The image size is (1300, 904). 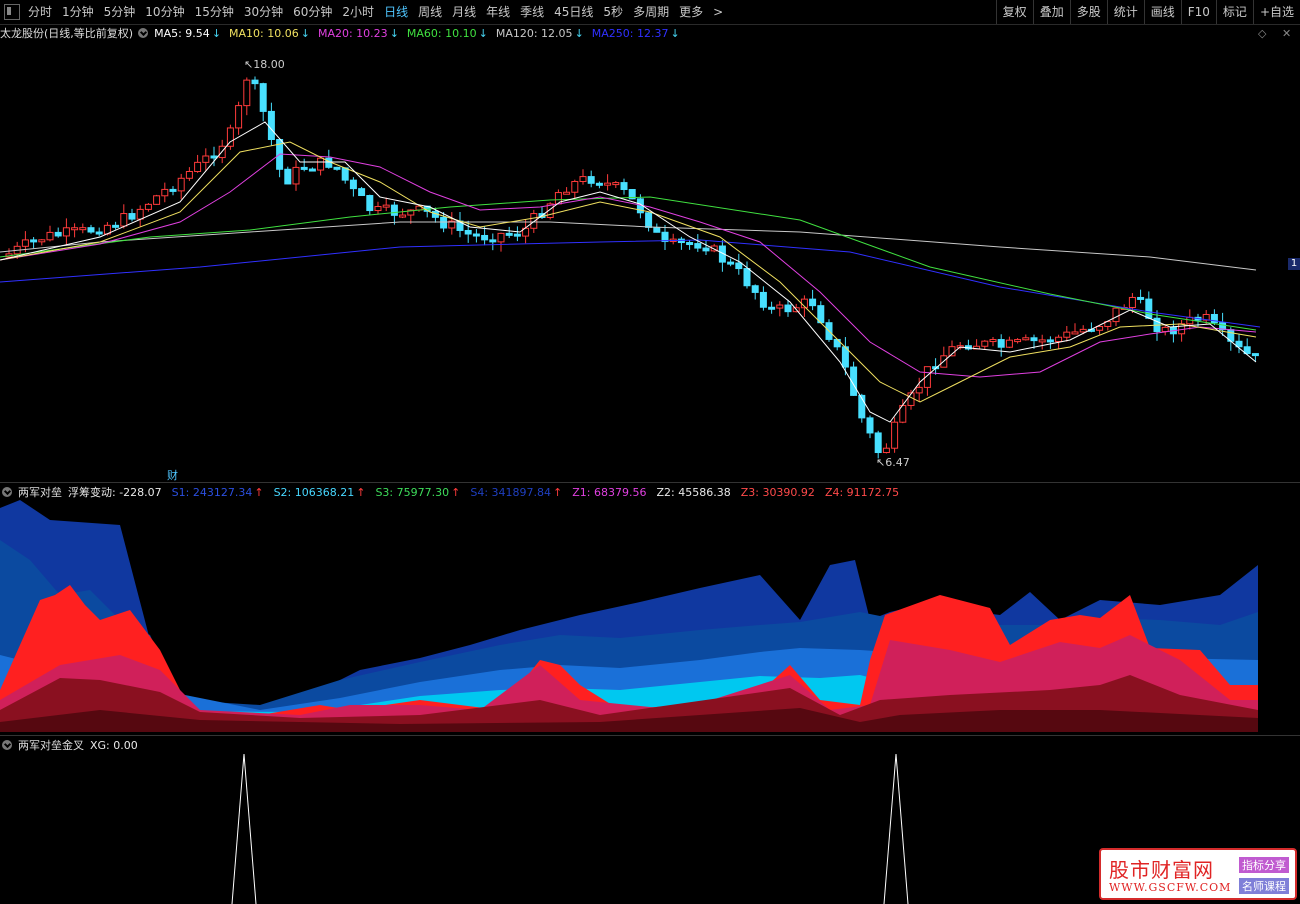 What do you see at coordinates (1198, 874) in the screenshot?
I see `site-logo: 股市财富网 WWW.GSCFW.COM 指标分享 名师课程` at bounding box center [1198, 874].